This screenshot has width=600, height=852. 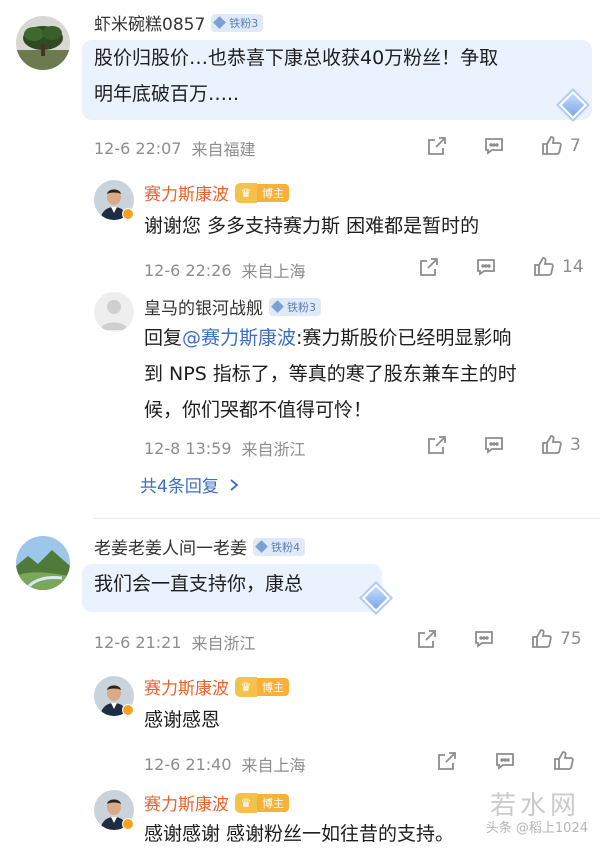 What do you see at coordinates (203, 306) in the screenshot?
I see `username: 皇马的银河战舰` at bounding box center [203, 306].